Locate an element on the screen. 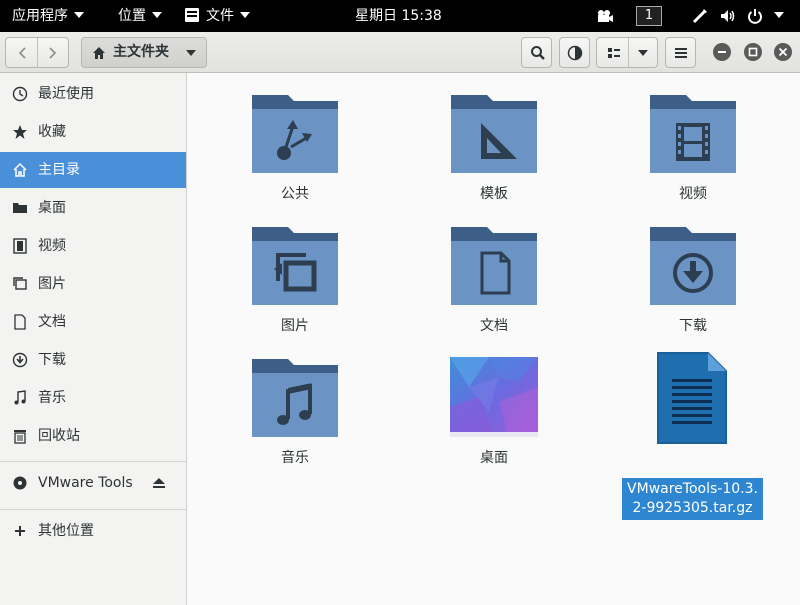 The width and height of the screenshot is (800, 605). plus-icon is located at coordinates (20, 531).